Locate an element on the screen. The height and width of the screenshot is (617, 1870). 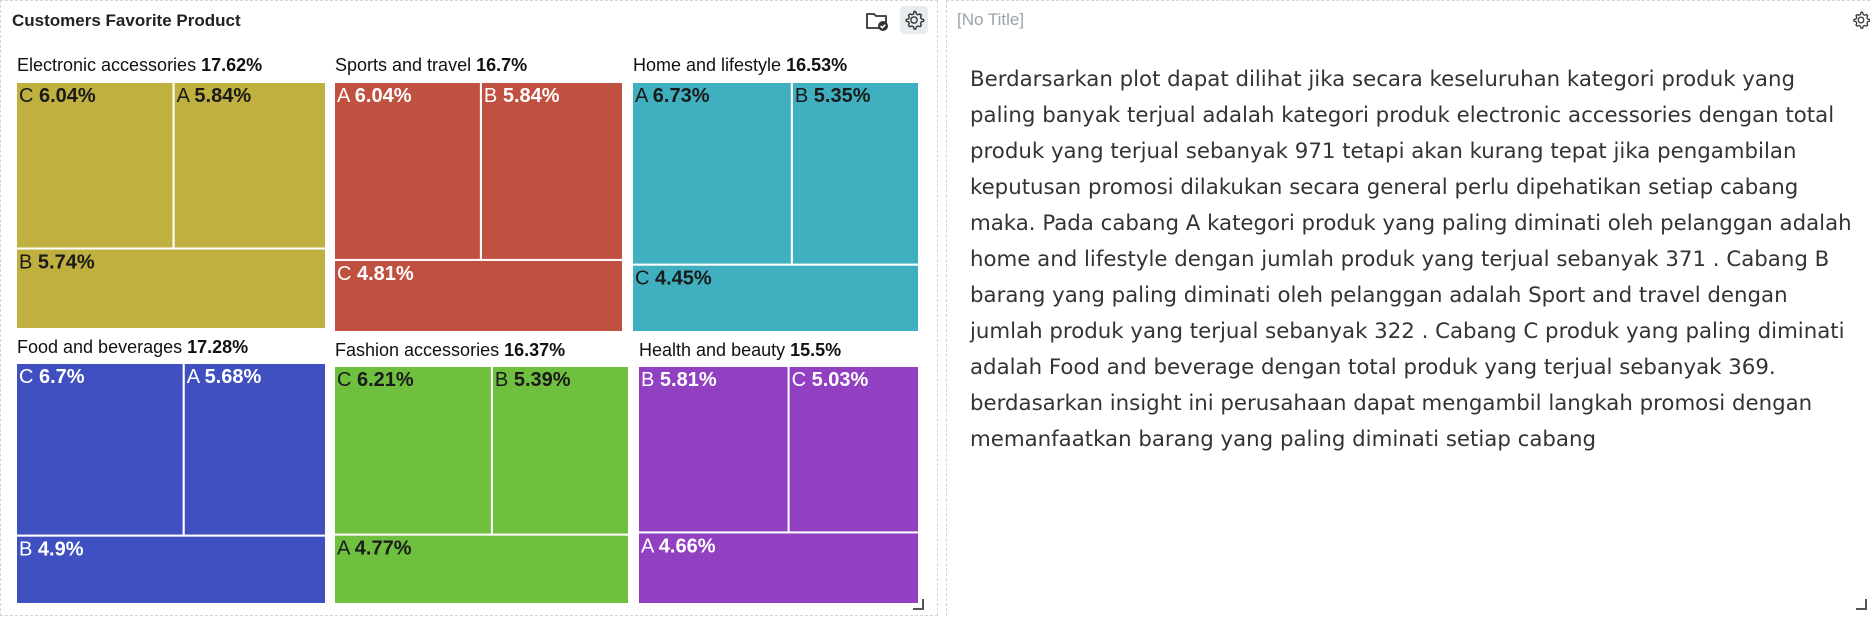
leaf-label: B 5.81% is located at coordinates (679, 380).